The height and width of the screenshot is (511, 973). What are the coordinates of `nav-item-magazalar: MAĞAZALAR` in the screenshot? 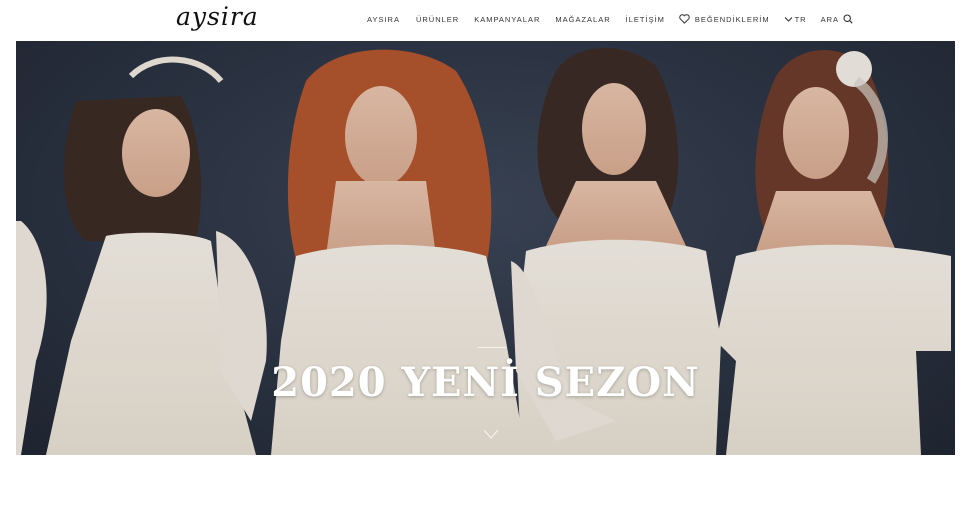 It's located at (582, 19).